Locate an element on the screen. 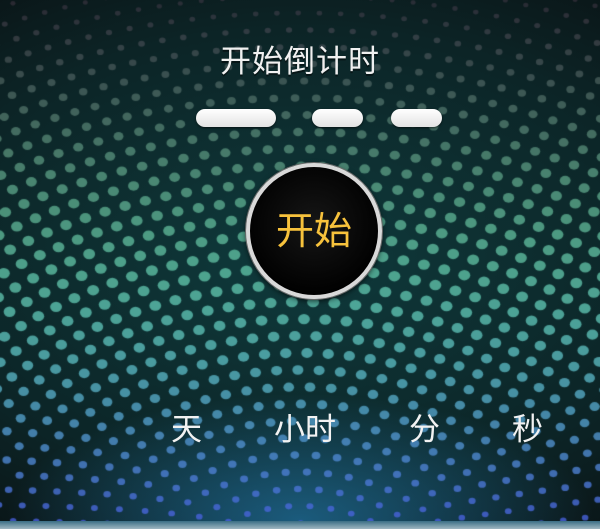 The width and height of the screenshot is (600, 529). unit-label-minutes: 分 is located at coordinates (424, 430).